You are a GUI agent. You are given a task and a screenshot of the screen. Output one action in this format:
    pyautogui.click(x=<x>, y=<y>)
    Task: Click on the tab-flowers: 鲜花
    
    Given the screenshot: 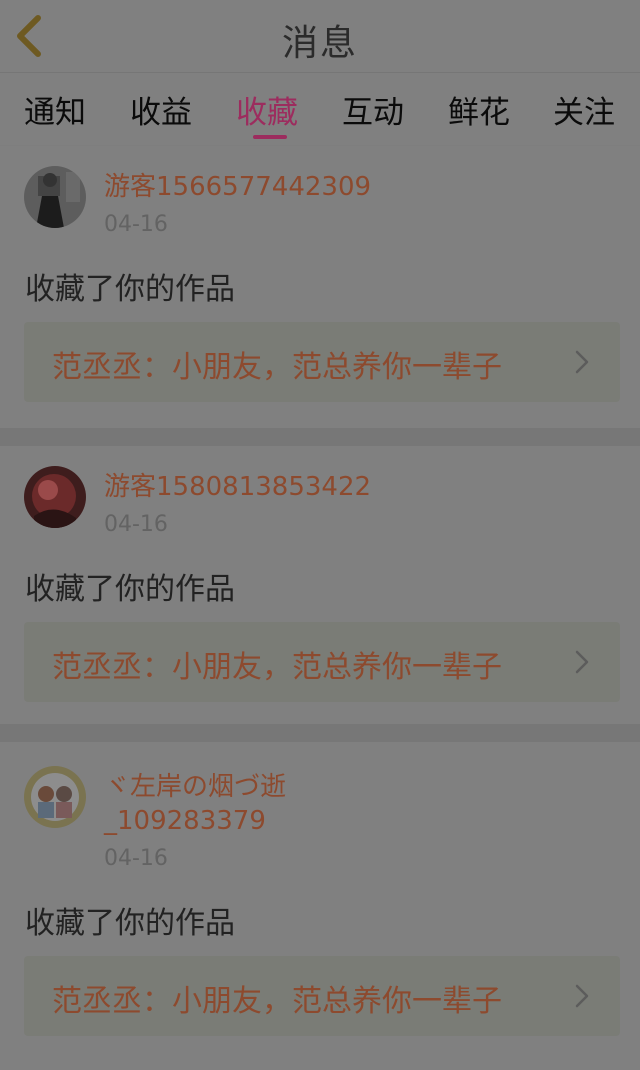 What is the action you would take?
    pyautogui.click(x=479, y=109)
    